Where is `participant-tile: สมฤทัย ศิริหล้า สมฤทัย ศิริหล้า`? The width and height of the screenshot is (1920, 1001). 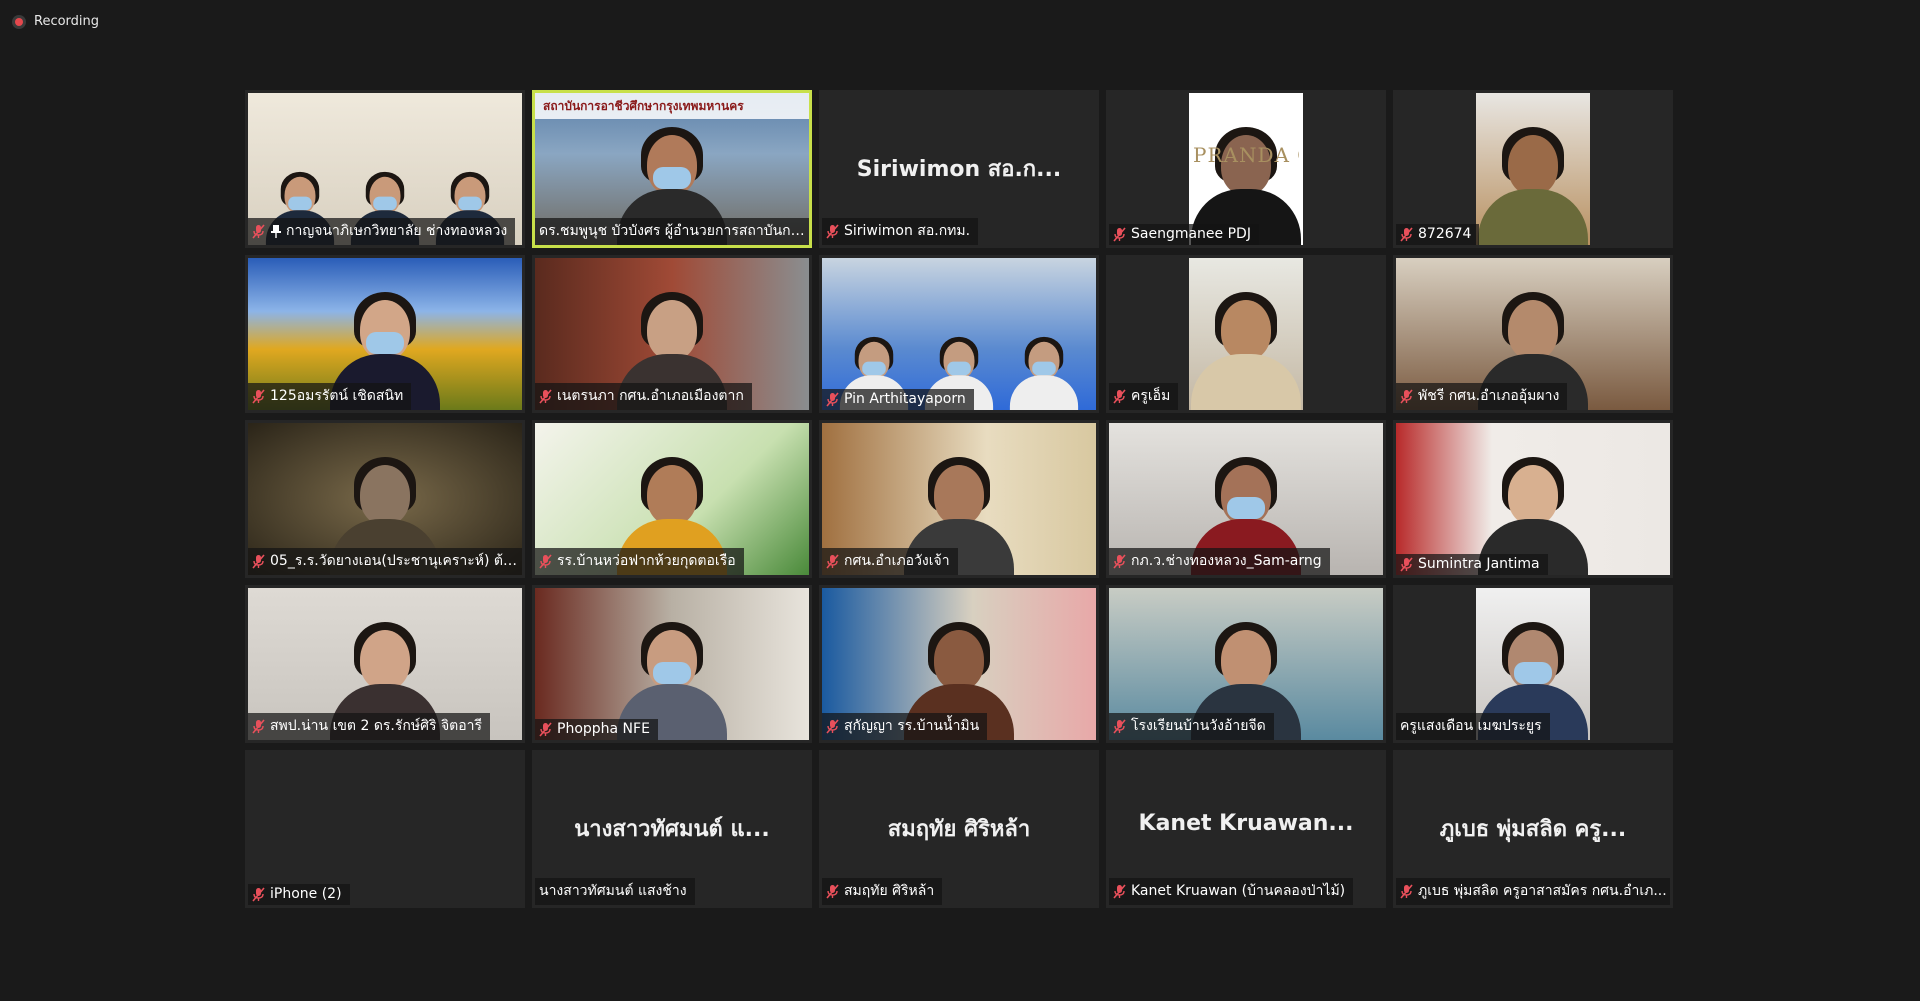 participant-tile: สมฤทัย ศิริหล้า สมฤทัย ศิริหล้า is located at coordinates (959, 829).